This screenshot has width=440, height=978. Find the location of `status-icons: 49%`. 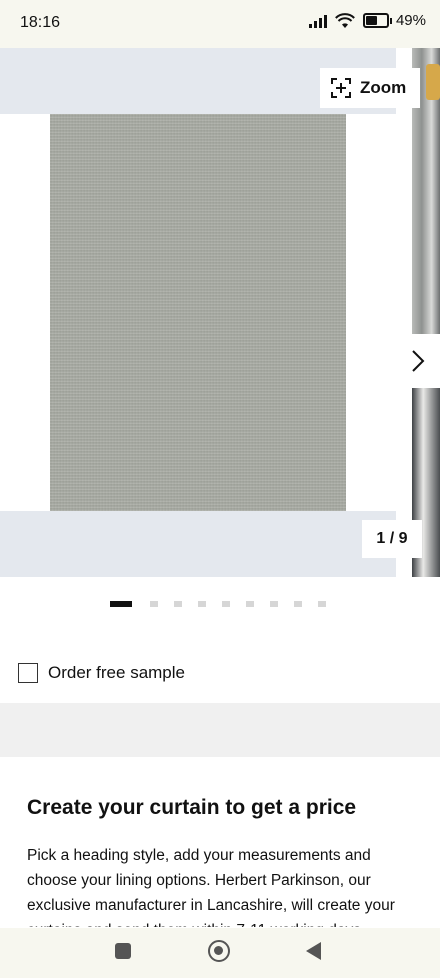

status-icons: 49% is located at coordinates (367, 20).